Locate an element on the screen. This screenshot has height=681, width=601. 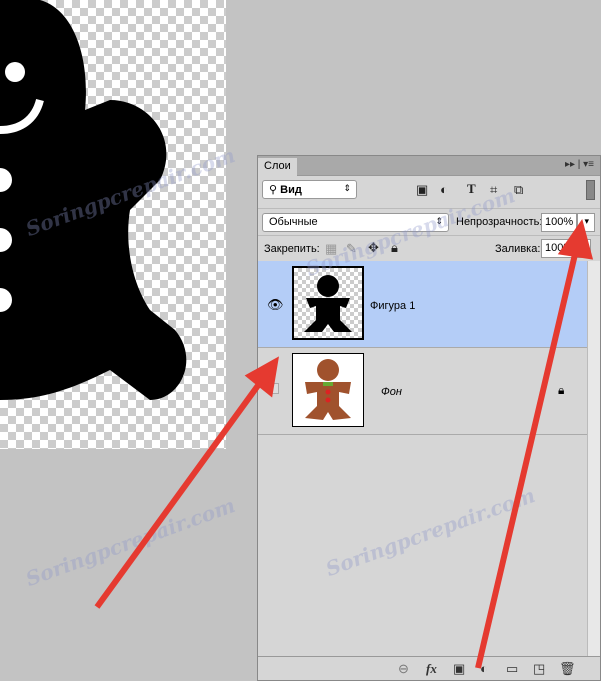
adjustment-filter-icon: ◐ is located at coordinates (444, 189).